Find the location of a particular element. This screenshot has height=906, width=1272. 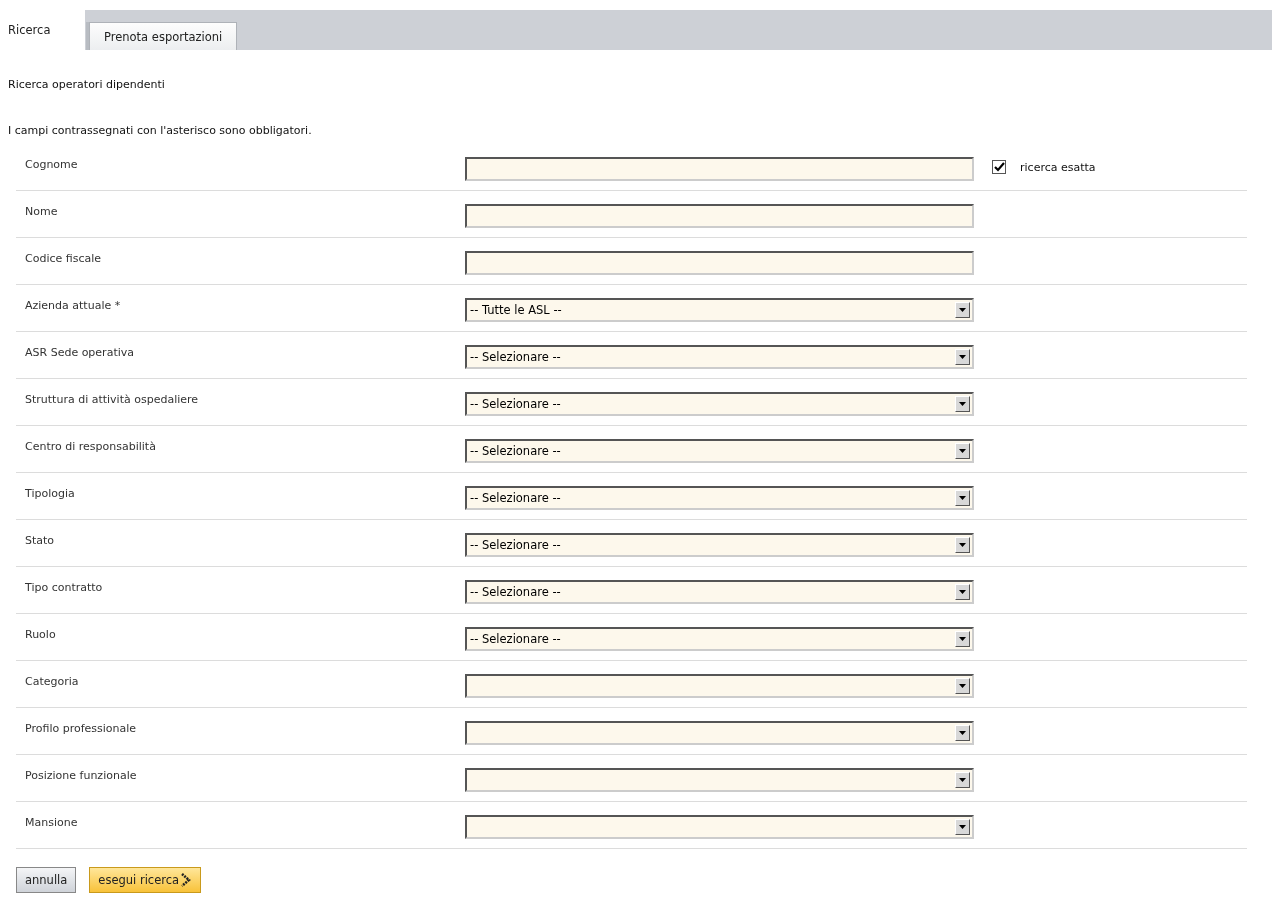

field-label: Mansione is located at coordinates (51, 822).